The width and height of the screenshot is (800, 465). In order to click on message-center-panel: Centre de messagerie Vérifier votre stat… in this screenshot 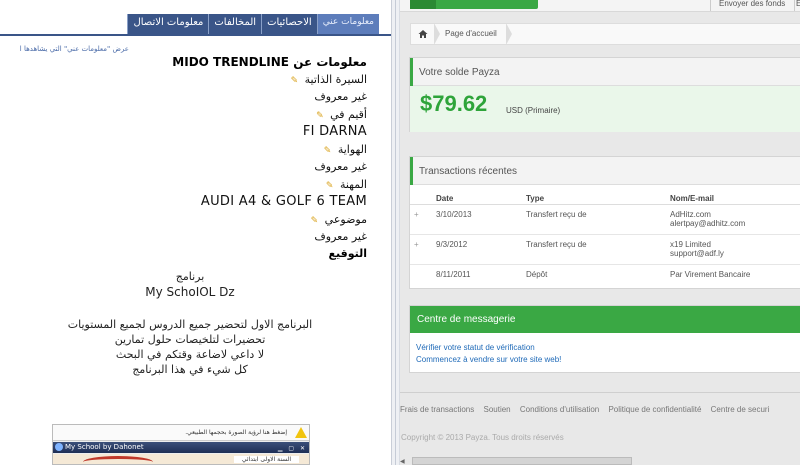, I will do `click(604, 339)`.